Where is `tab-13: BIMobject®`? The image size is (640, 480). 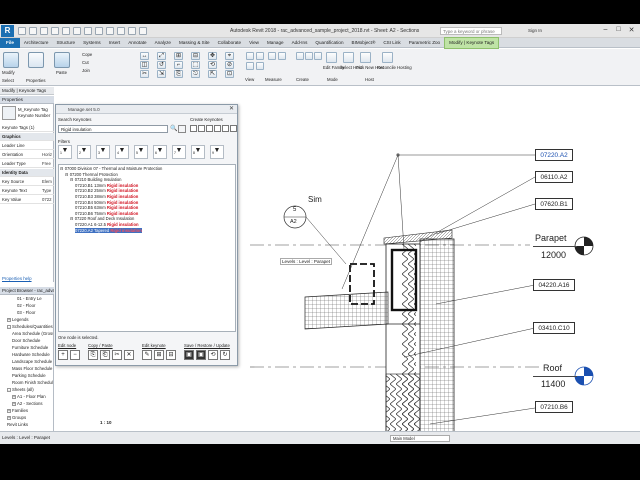
tab-13: BIMobject® is located at coordinates (364, 43).